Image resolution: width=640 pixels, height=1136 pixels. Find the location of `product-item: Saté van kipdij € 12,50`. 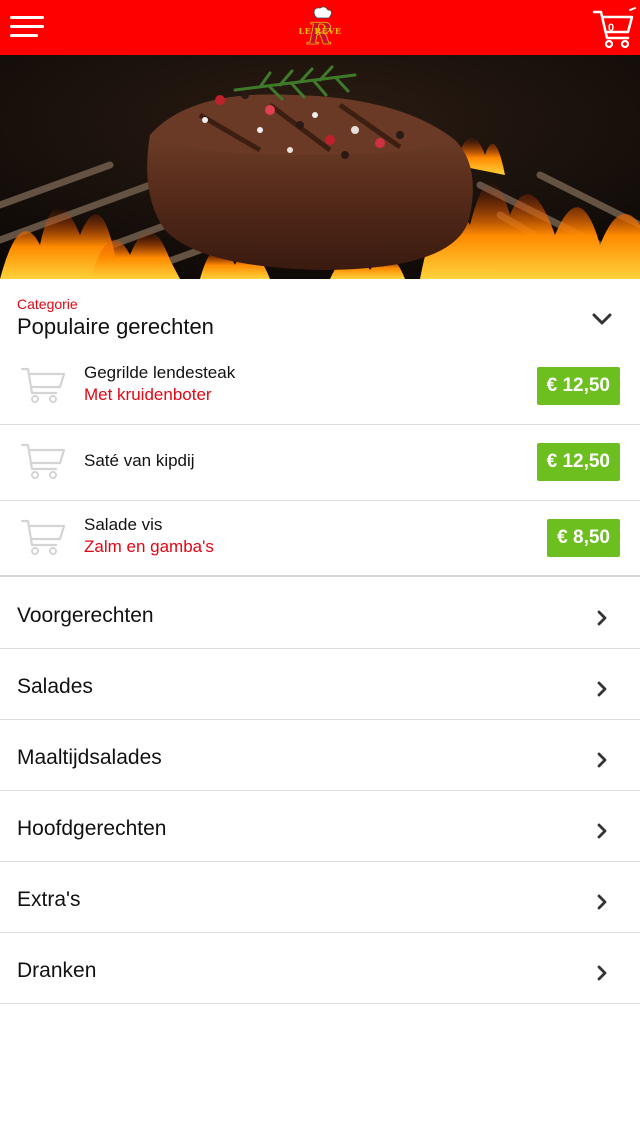

product-item: Saté van kipdij € 12,50 is located at coordinates (320, 463).